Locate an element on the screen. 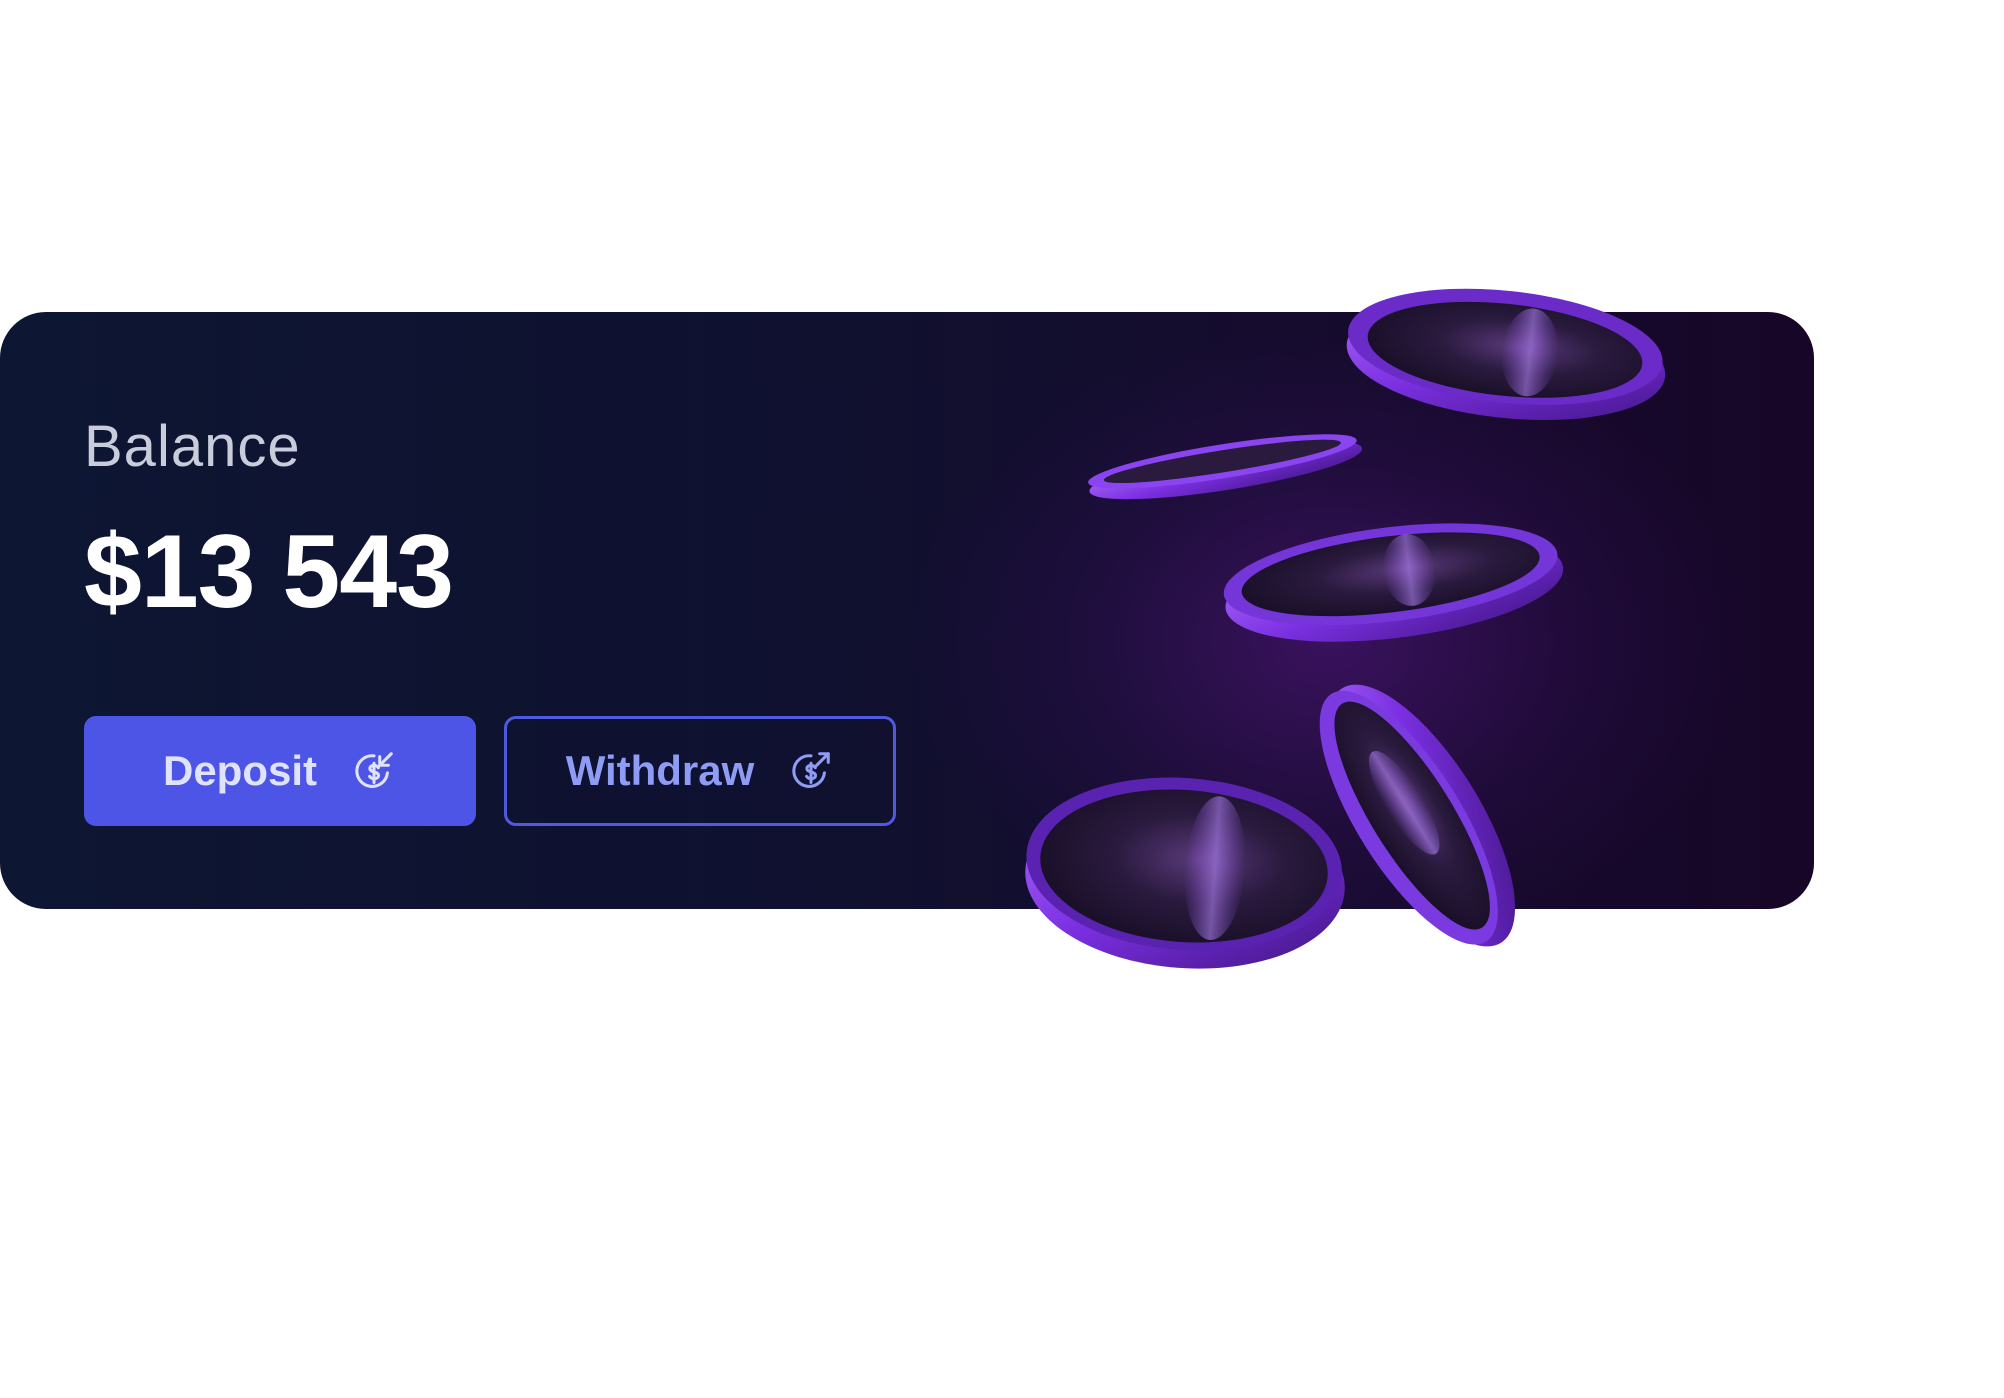  deposit-button: Deposit is located at coordinates (280, 771).